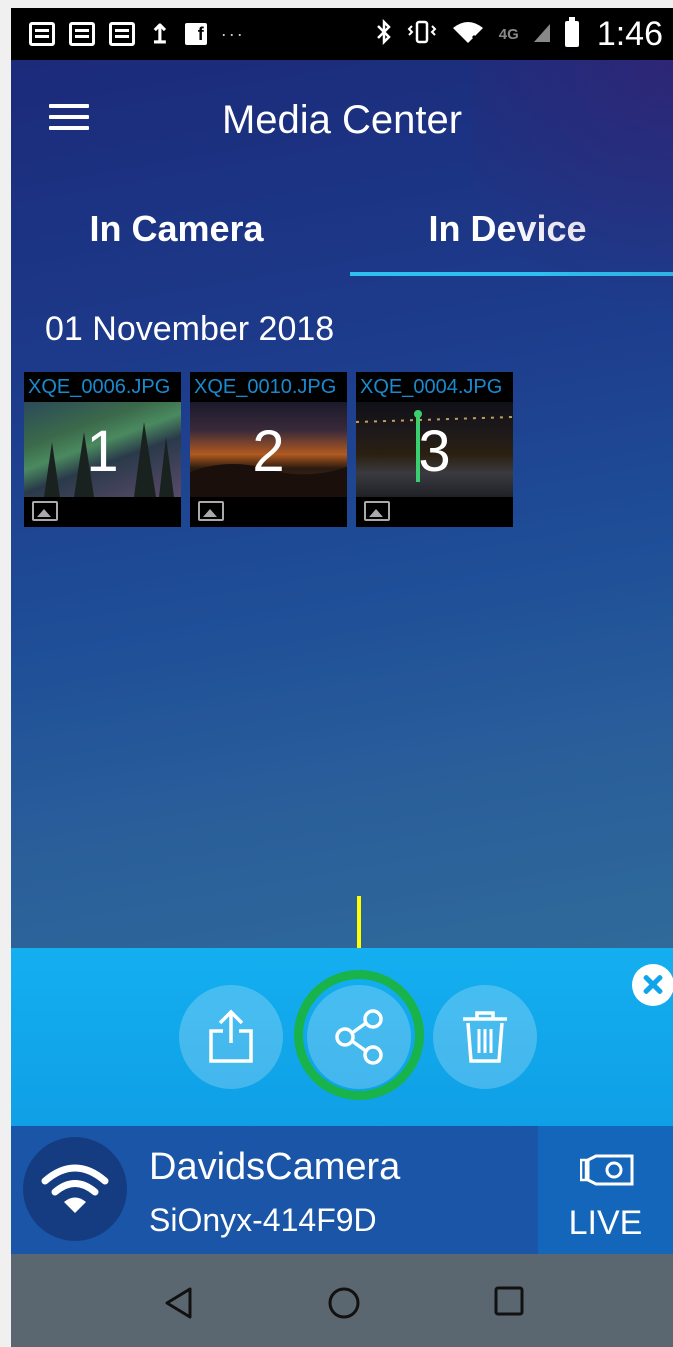 The image size is (673, 1347). Describe the element at coordinates (607, 1170) in the screenshot. I see `camera-icon` at that location.